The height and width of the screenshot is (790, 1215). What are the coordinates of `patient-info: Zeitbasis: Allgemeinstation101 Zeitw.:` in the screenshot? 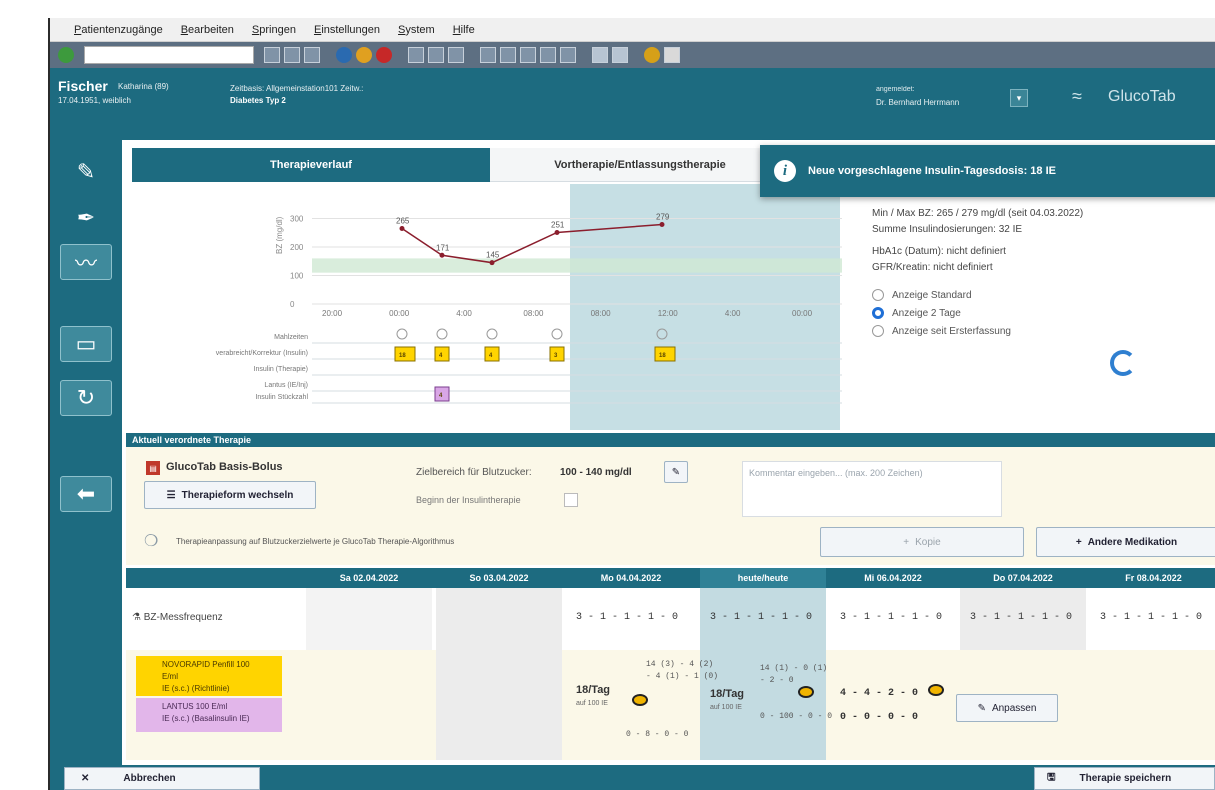 It's located at (297, 88).